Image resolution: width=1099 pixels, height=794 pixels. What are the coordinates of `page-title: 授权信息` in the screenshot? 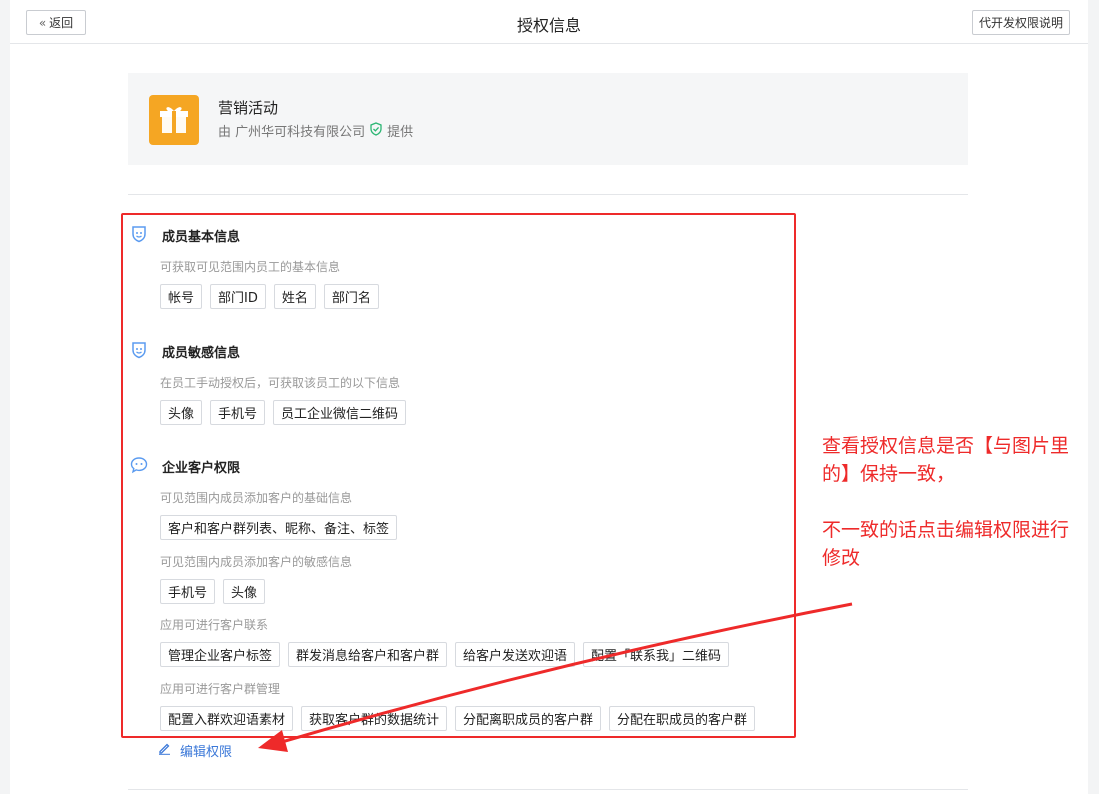 It's located at (548, 25).